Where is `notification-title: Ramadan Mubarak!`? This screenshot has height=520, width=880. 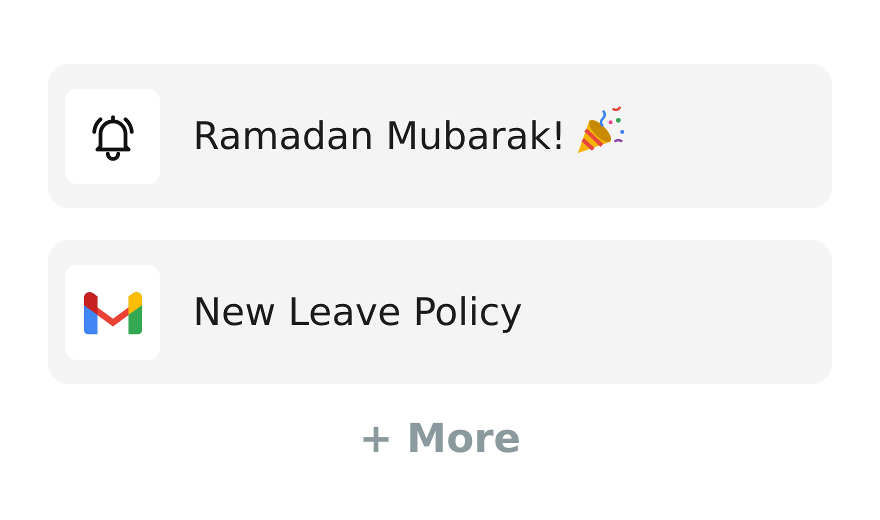
notification-title: Ramadan Mubarak! is located at coordinates (379, 136).